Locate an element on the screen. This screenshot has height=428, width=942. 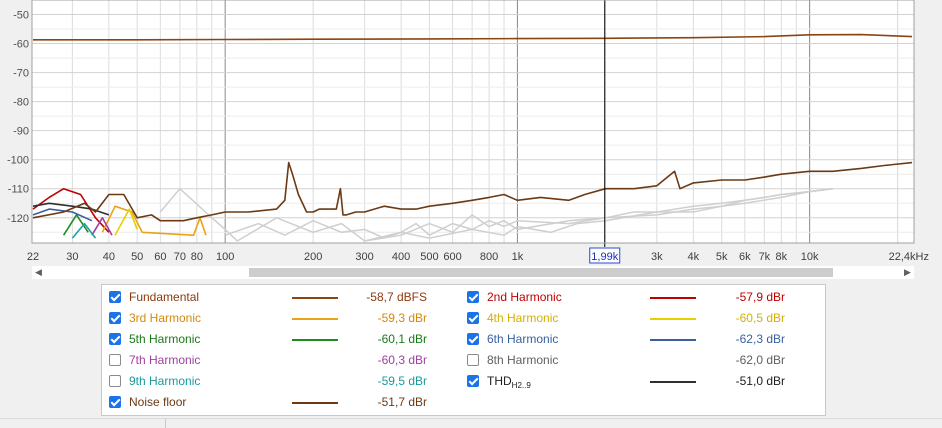
legend-label: Noise floor is located at coordinates (158, 402).